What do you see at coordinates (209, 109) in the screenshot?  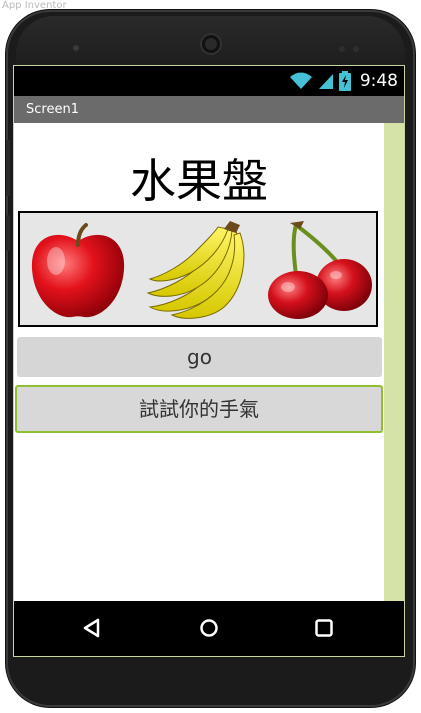 I see `title-bar: Screen1` at bounding box center [209, 109].